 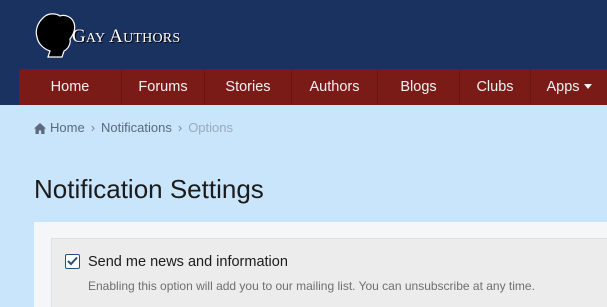 I want to click on nav-item-clubs: Clubs, so click(x=495, y=87).